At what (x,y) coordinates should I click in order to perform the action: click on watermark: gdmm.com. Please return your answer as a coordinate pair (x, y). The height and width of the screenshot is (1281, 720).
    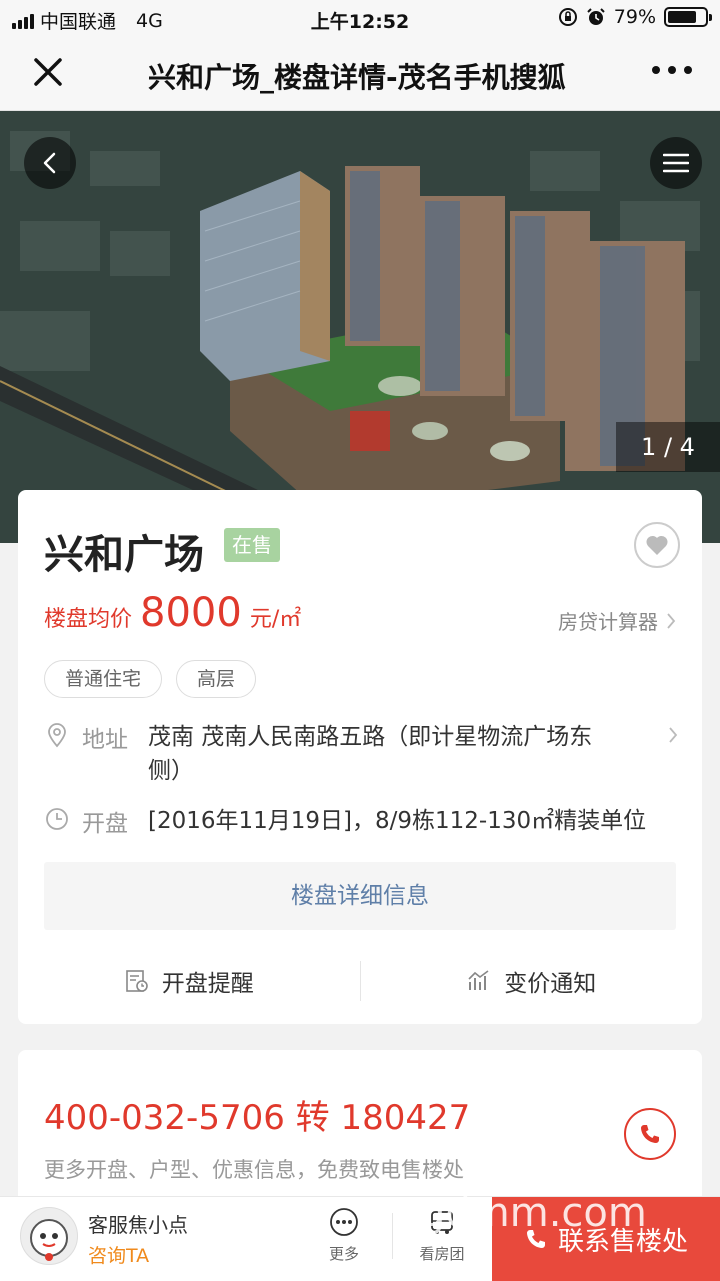
    Looking at the image, I should click on (533, 1213).